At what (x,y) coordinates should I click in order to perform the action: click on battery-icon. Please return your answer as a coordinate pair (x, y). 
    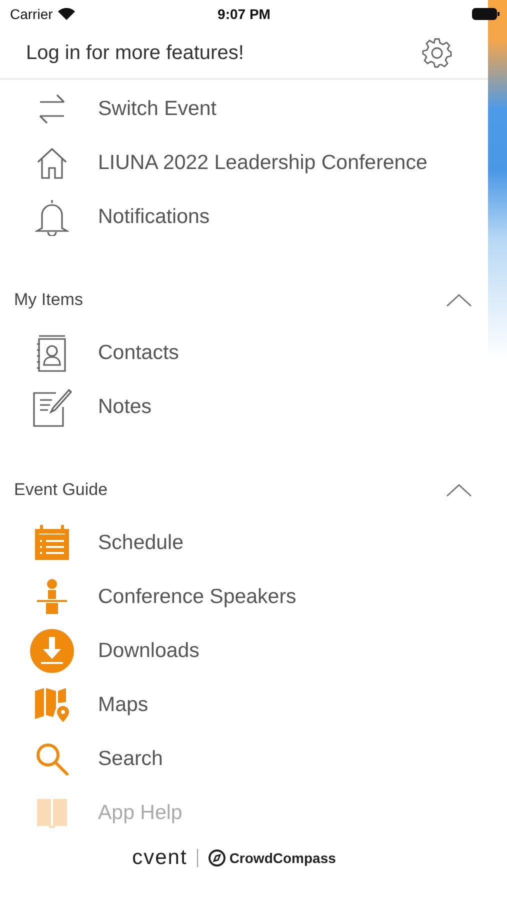
    Looking at the image, I should click on (486, 14).